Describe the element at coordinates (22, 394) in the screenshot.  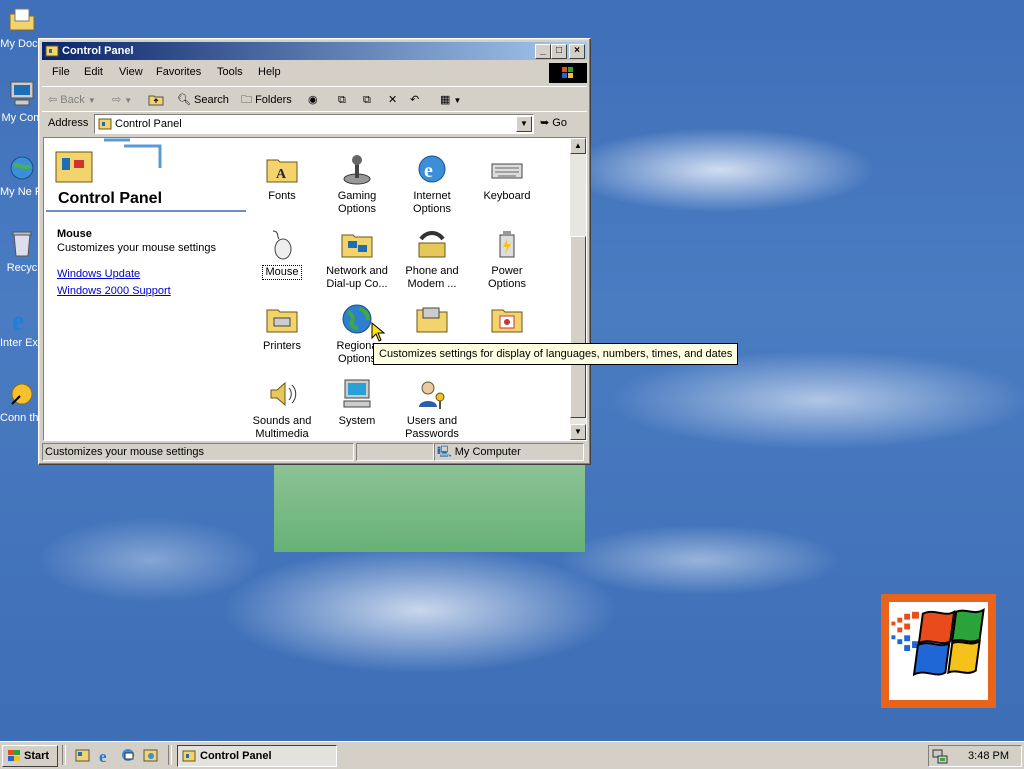
I see `connect-internet-icon` at that location.